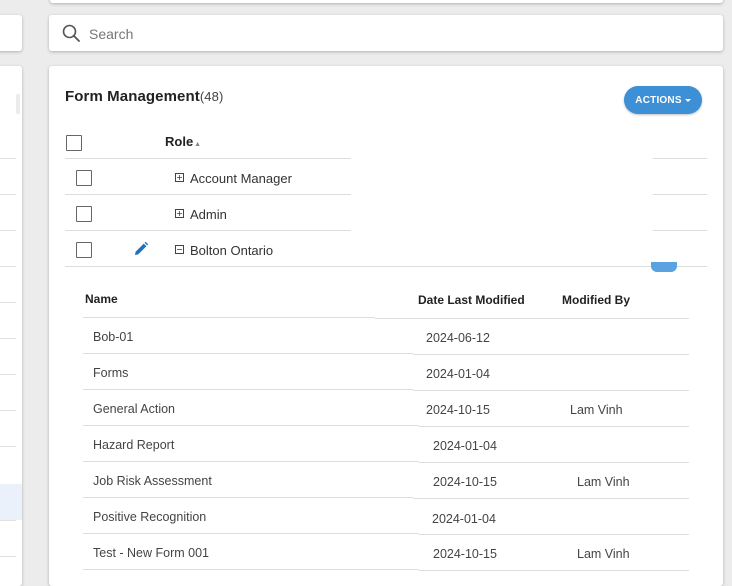 This screenshot has width=732, height=586. What do you see at coordinates (149, 517) in the screenshot?
I see `form-name: Positive Recognition` at bounding box center [149, 517].